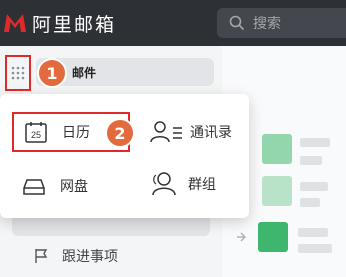 This screenshot has width=346, height=277. Describe the element at coordinates (34, 187) in the screenshot. I see `drive-icon` at that location.